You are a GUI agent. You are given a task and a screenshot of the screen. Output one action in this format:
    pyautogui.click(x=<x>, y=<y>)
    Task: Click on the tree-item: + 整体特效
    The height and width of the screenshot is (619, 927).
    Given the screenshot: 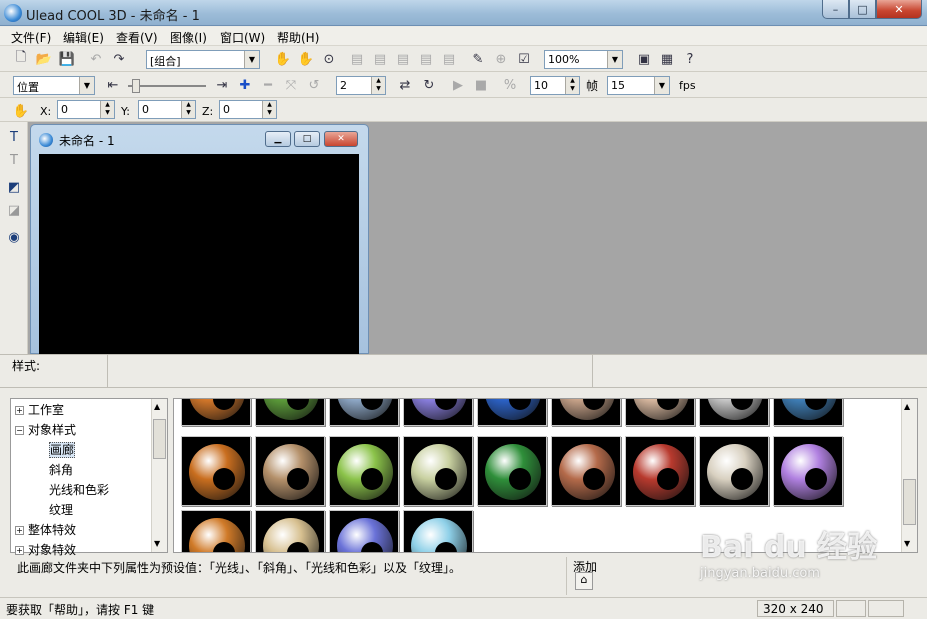 What is the action you would take?
    pyautogui.click(x=45, y=529)
    